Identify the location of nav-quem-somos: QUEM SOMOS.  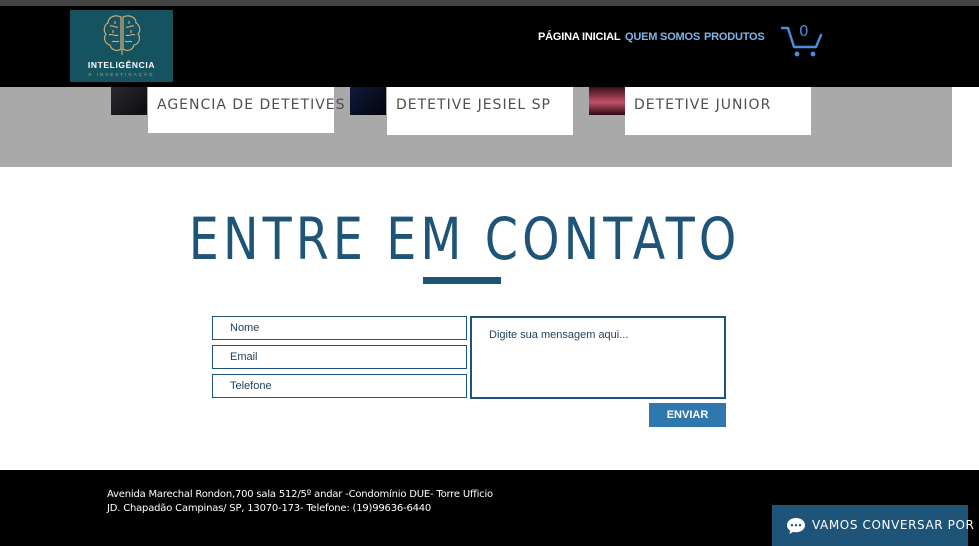
(662, 37).